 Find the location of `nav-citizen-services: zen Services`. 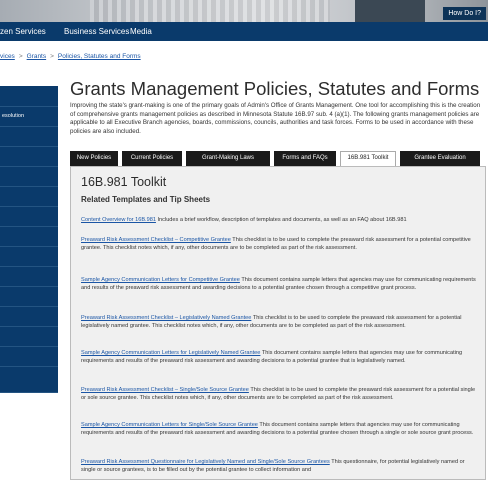

nav-citizen-services: zen Services is located at coordinates (23, 31).